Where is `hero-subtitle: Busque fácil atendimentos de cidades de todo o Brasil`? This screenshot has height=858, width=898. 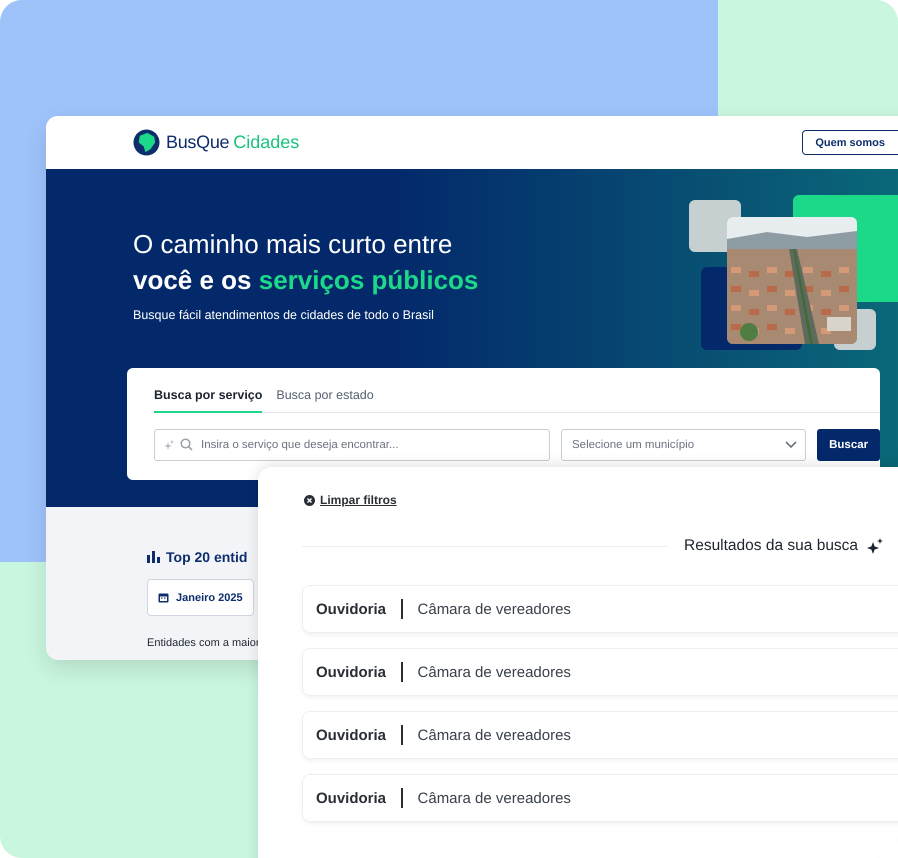
hero-subtitle: Busque fácil atendimentos de cidades de todo o Brasil is located at coordinates (284, 315).